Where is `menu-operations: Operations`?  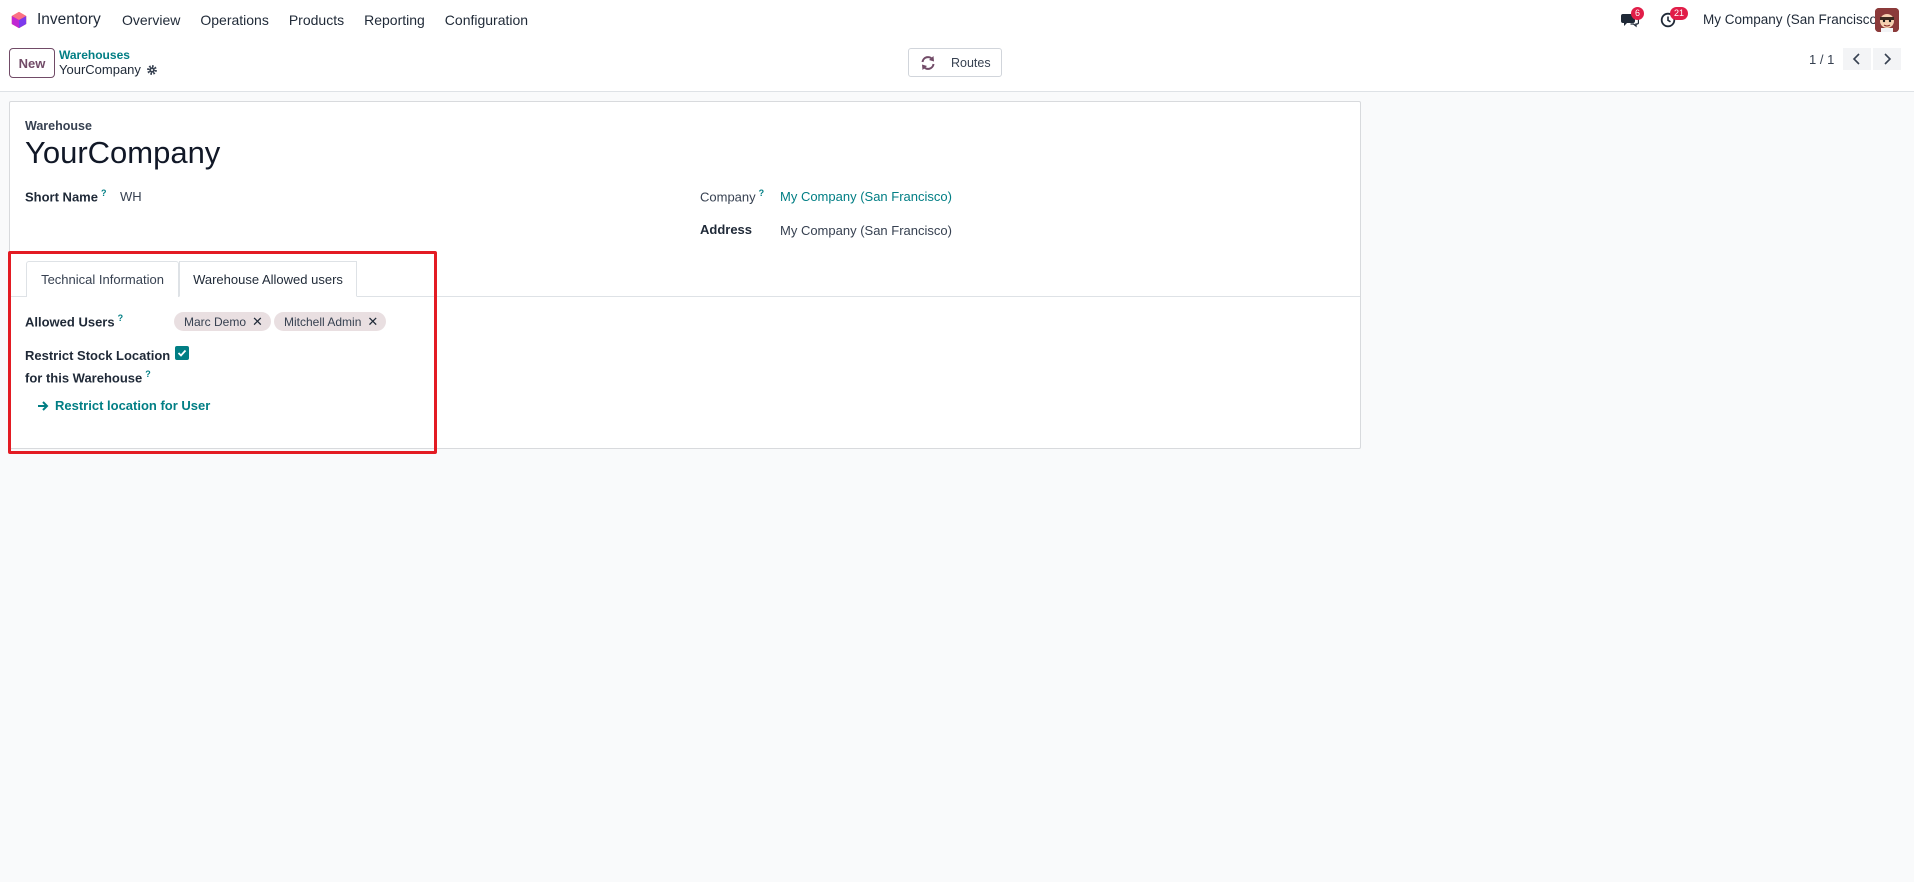 menu-operations: Operations is located at coordinates (234, 20).